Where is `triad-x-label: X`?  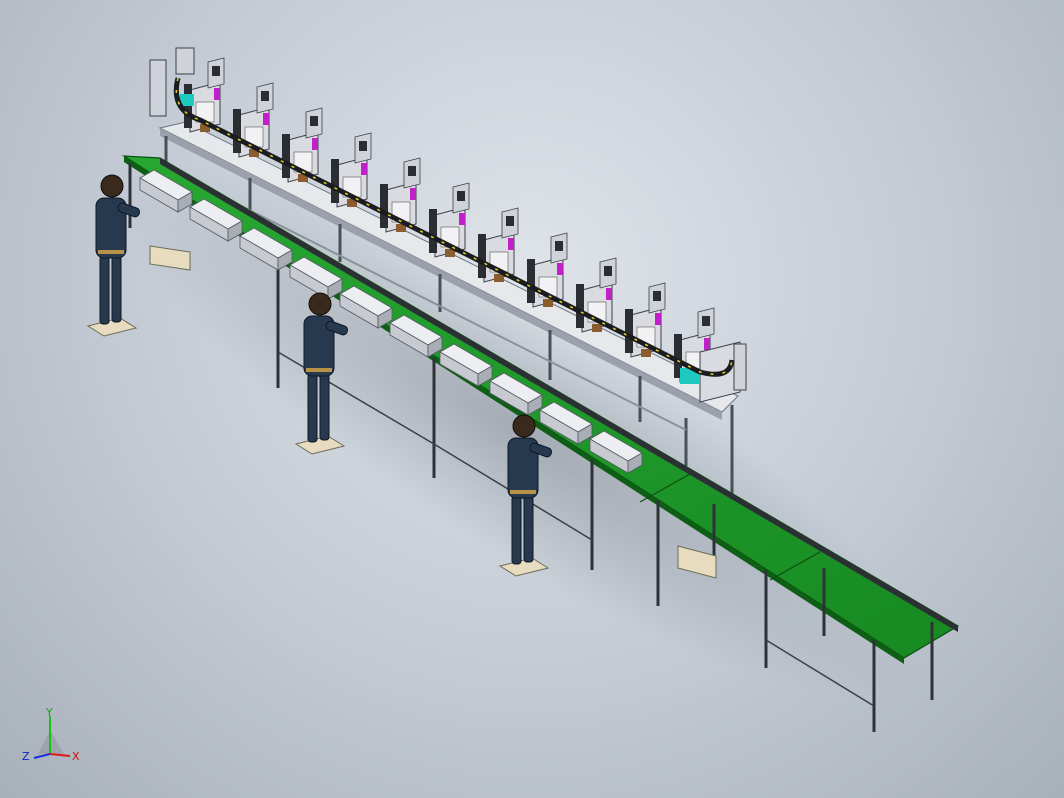
triad-x-label: X is located at coordinates (76, 756).